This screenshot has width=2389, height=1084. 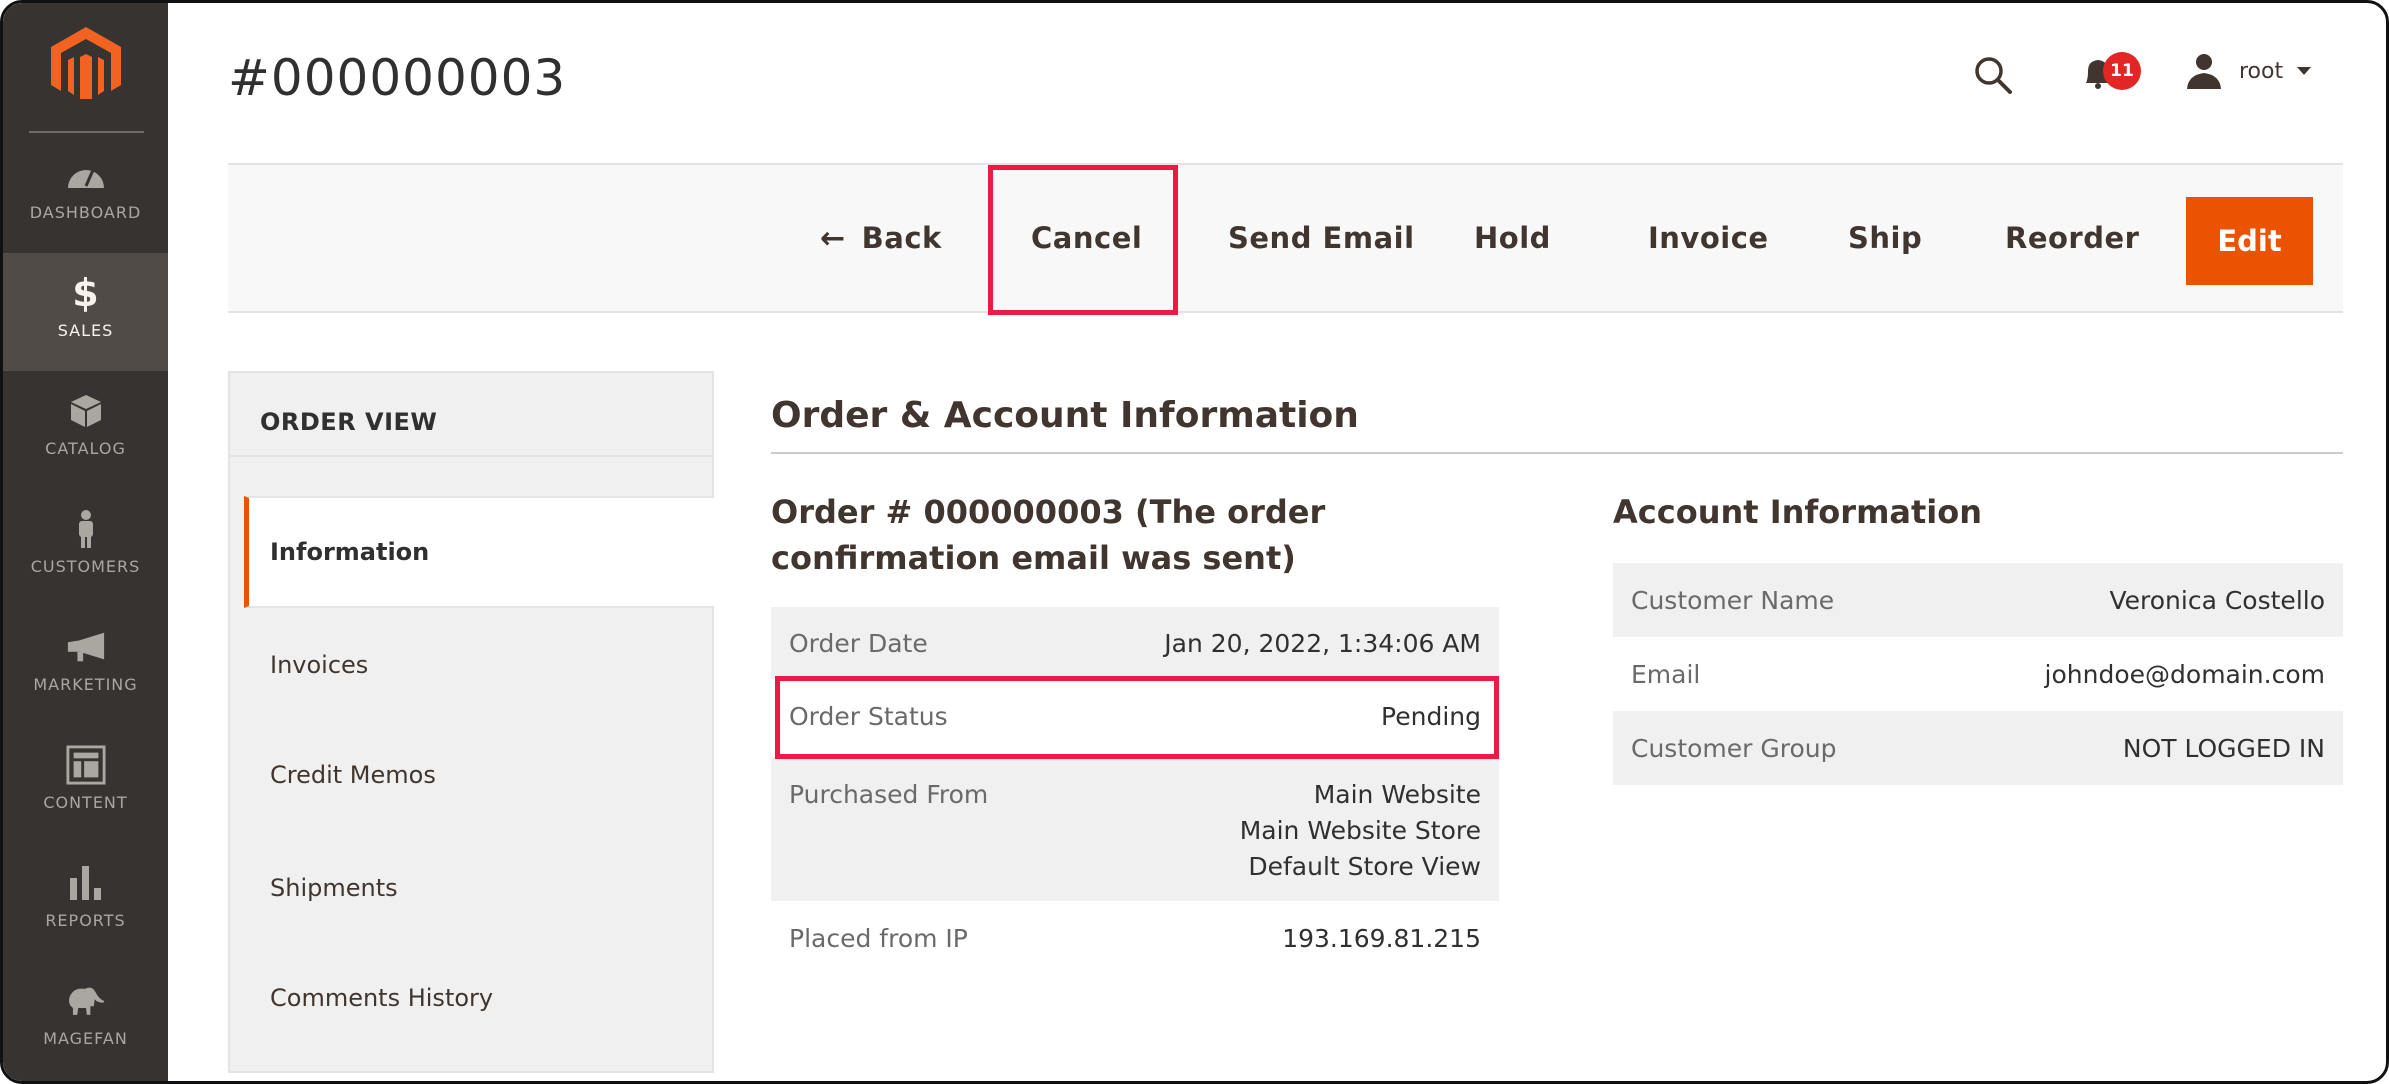 What do you see at coordinates (85, 1020) in the screenshot?
I see `nav-item-magefan: MAGEFAN` at bounding box center [85, 1020].